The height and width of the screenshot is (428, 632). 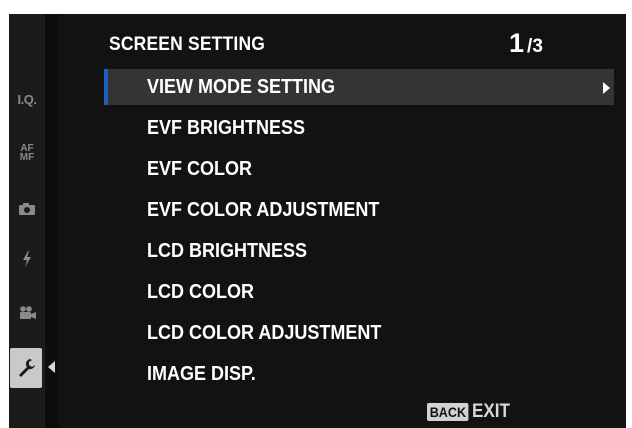 What do you see at coordinates (264, 332) in the screenshot?
I see `menu-item-label: LCD COLOR ADJUSTMENT` at bounding box center [264, 332].